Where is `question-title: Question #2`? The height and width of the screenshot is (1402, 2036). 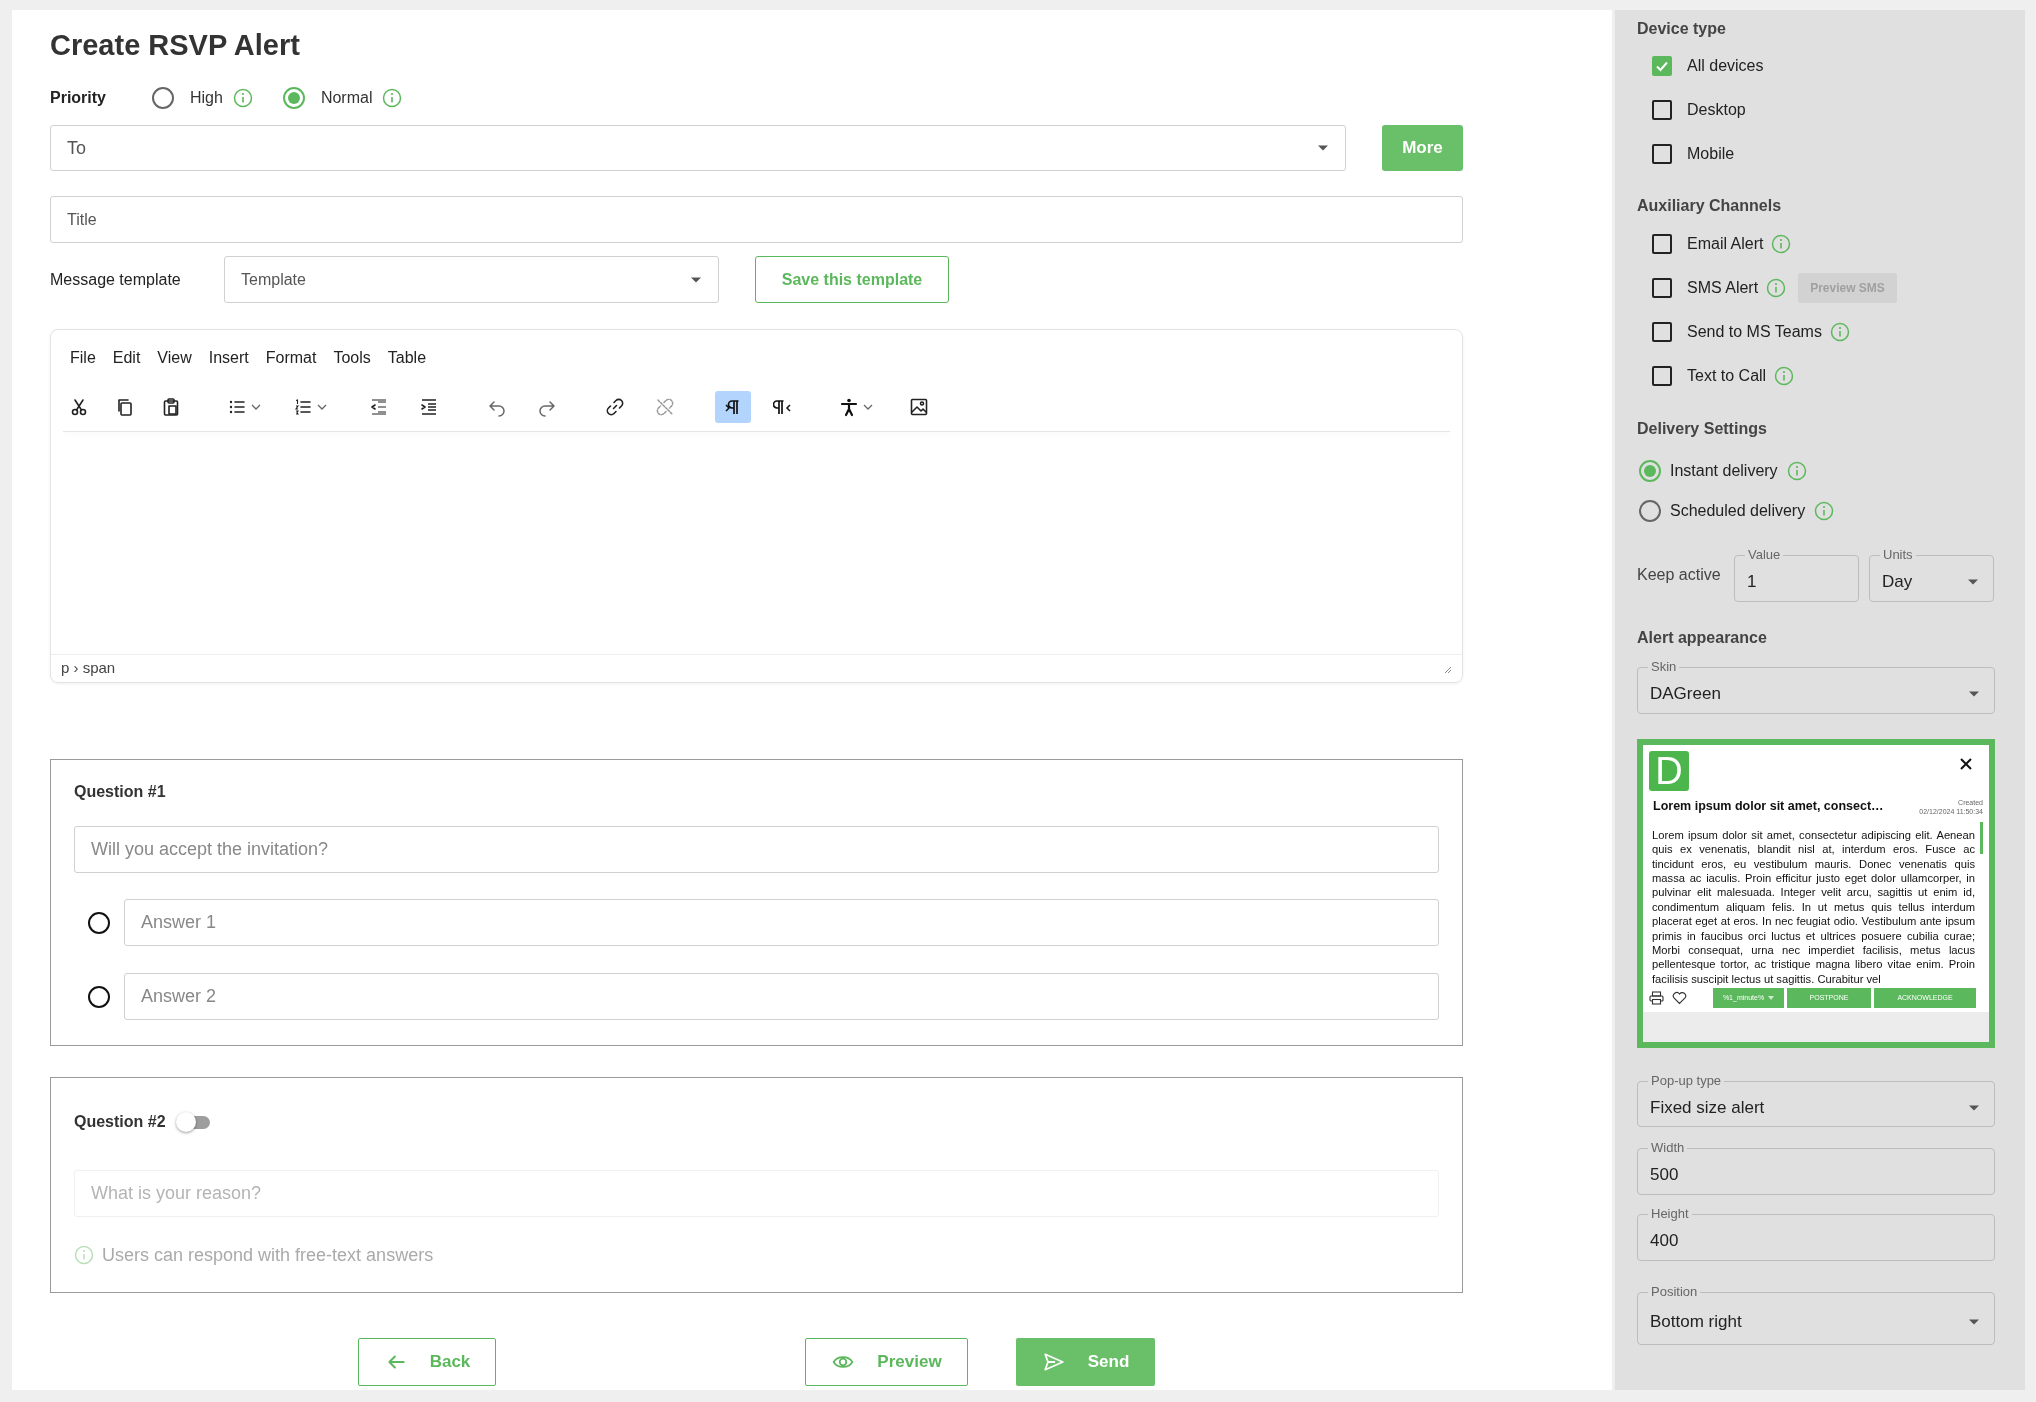
question-title: Question #2 is located at coordinates (120, 1122).